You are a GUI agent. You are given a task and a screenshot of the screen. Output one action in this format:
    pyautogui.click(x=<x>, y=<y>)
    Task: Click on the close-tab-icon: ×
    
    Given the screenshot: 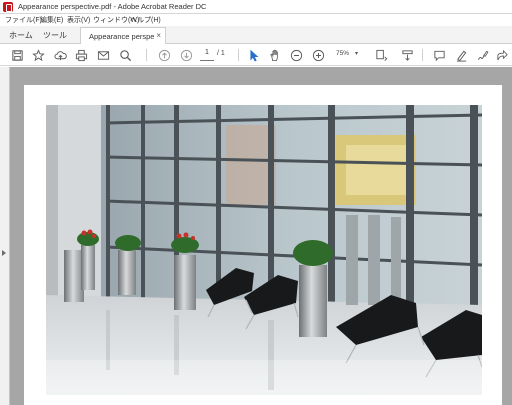 What is the action you would take?
    pyautogui.click(x=158, y=35)
    